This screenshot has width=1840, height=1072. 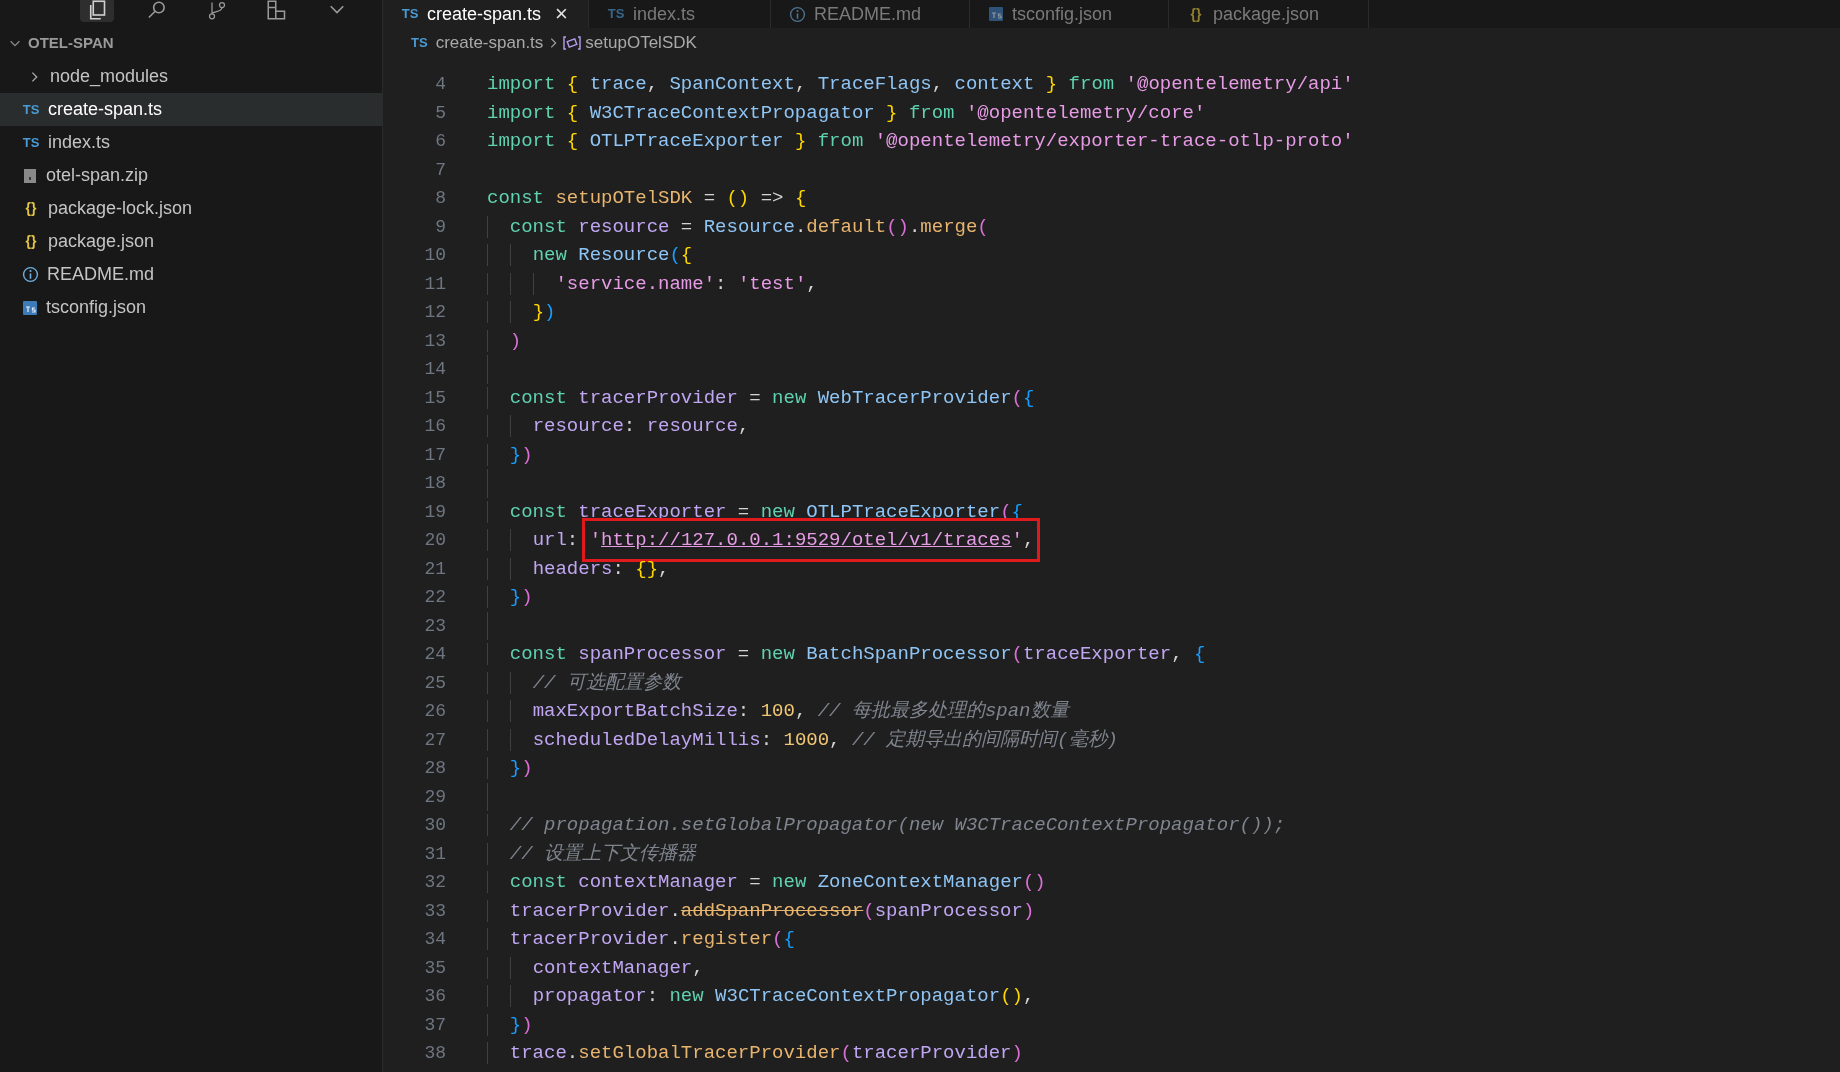 What do you see at coordinates (434, 911) in the screenshot?
I see `line-number: 33` at bounding box center [434, 911].